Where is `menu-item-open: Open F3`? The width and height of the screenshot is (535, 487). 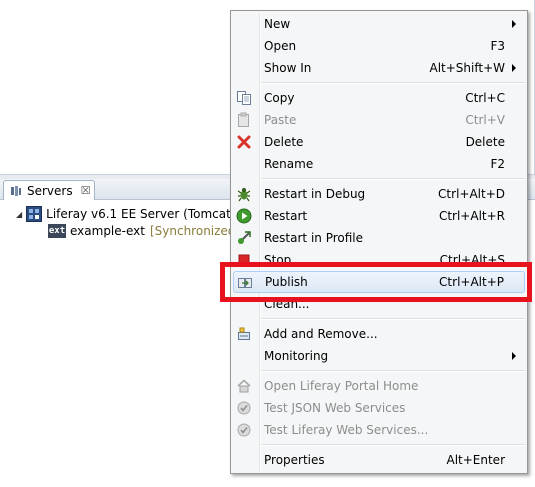 menu-item-open: Open F3 is located at coordinates (379, 46).